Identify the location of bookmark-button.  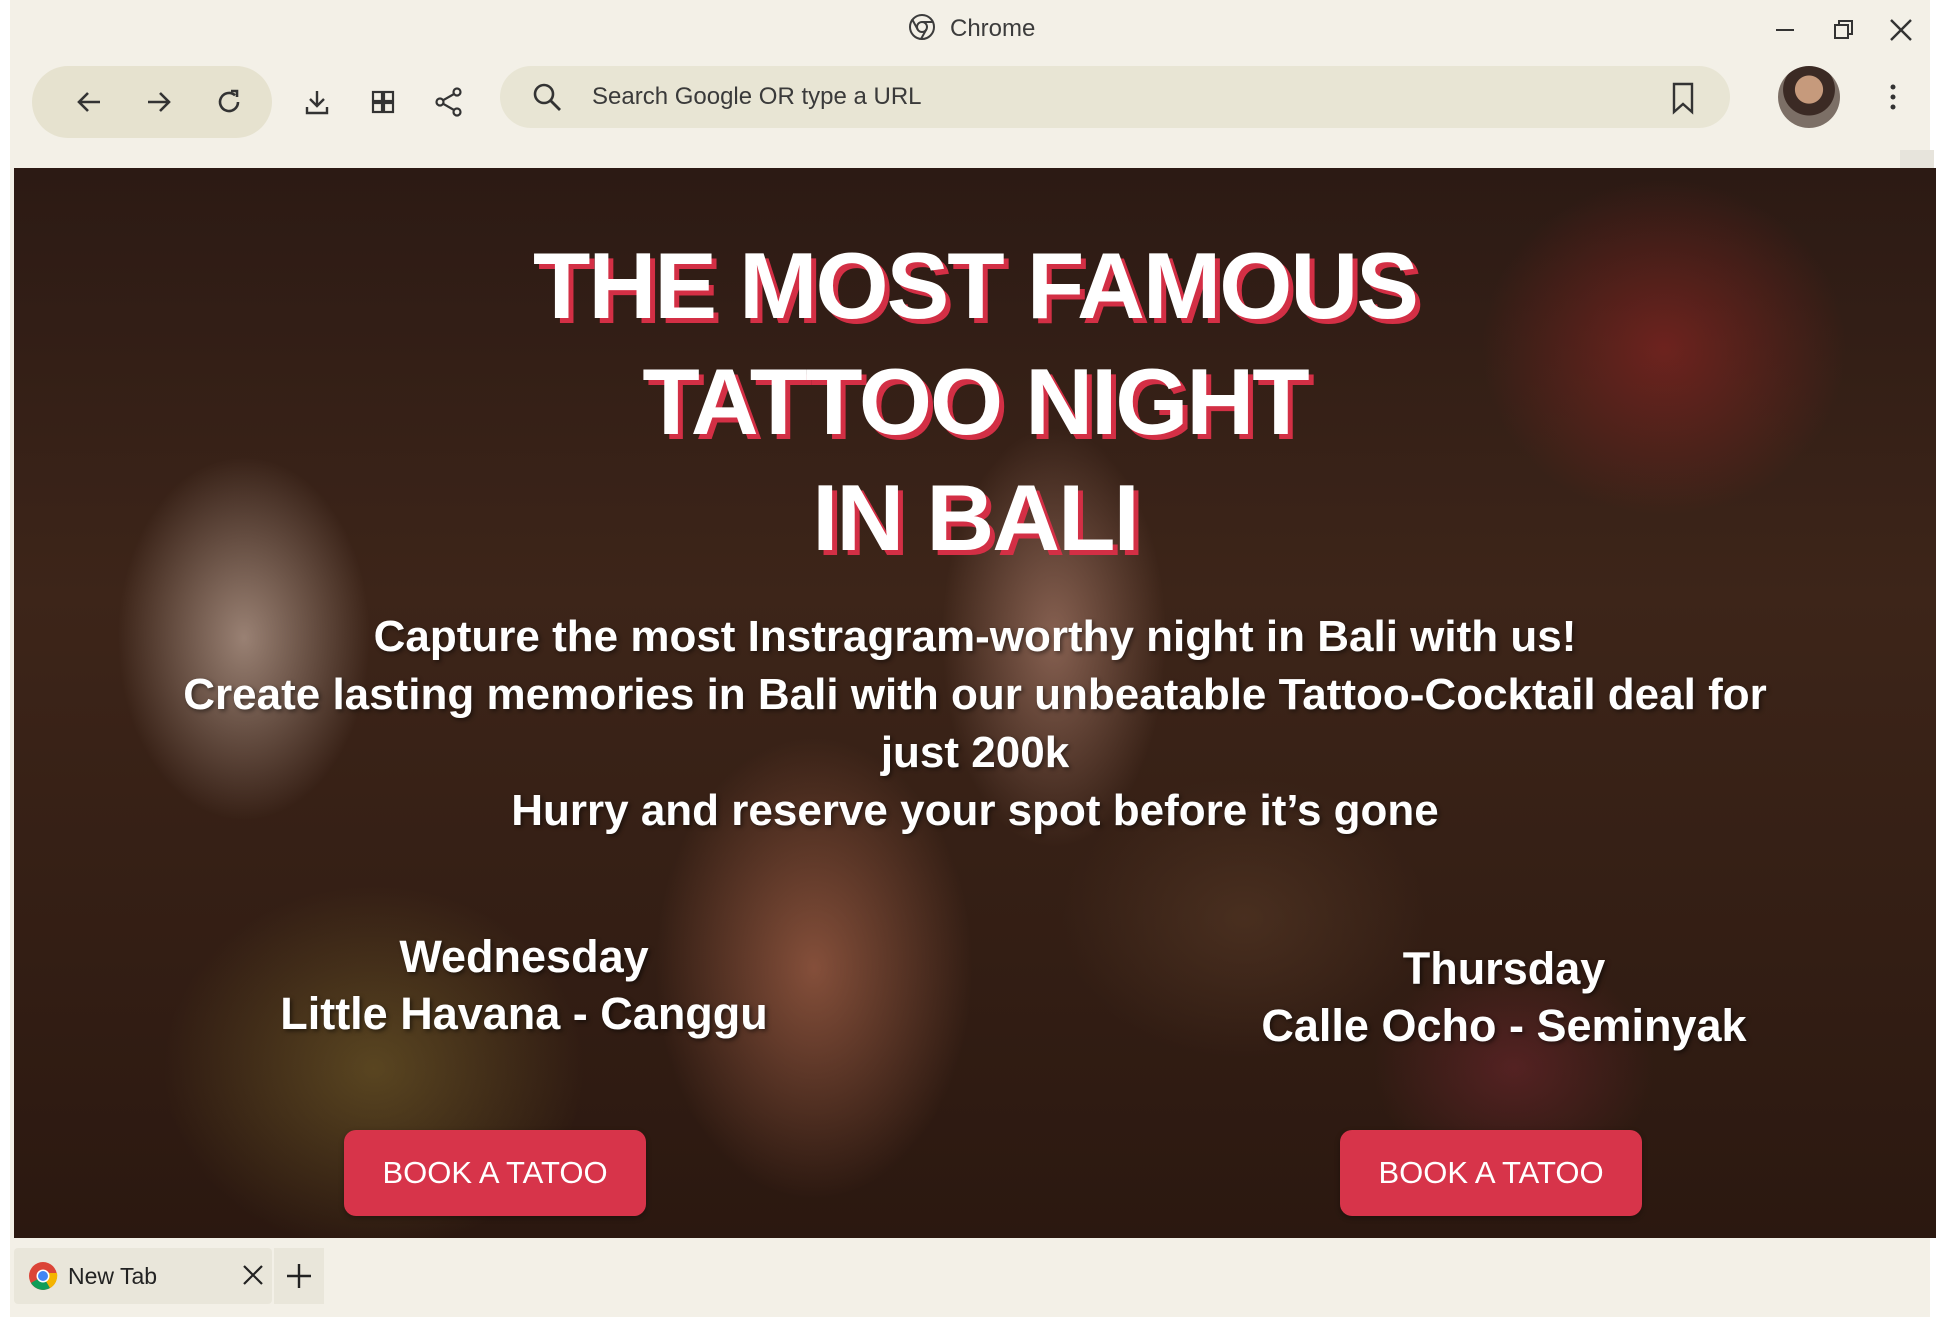
(1683, 100).